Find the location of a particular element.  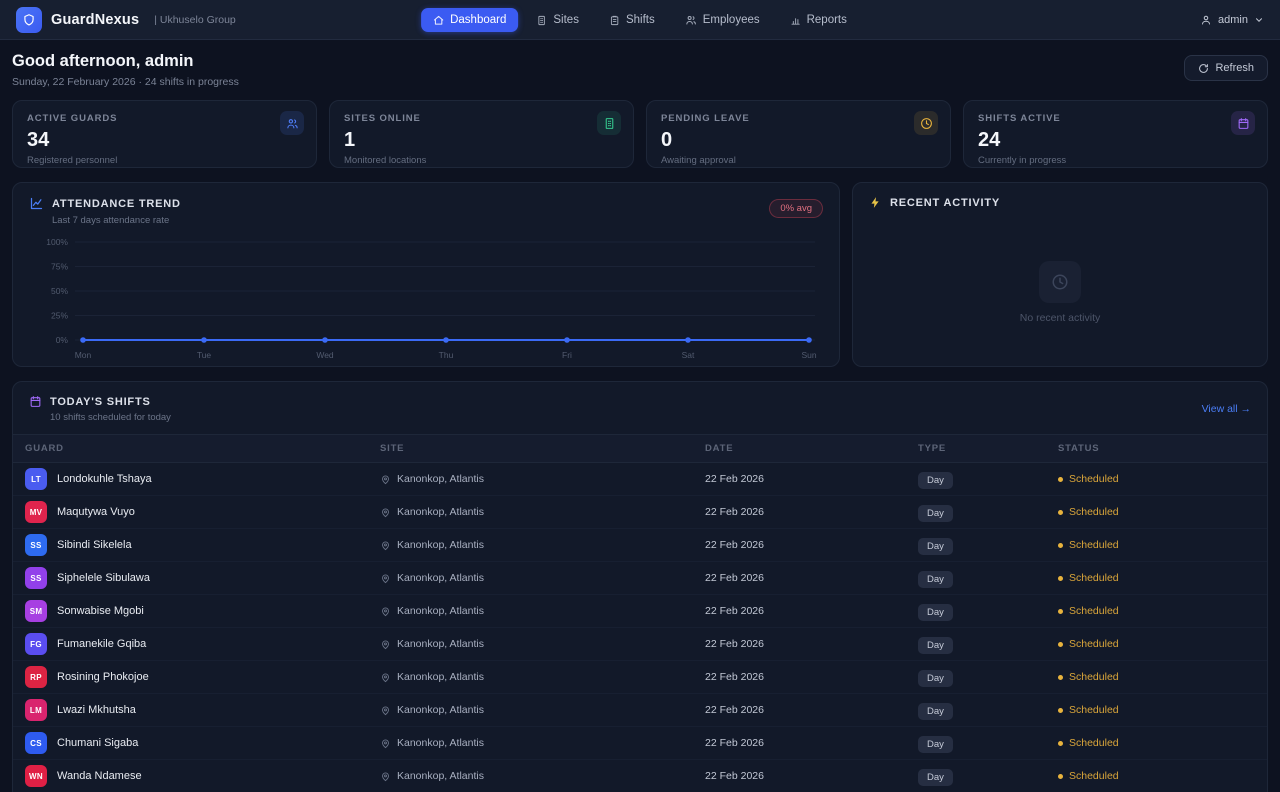

stat-sub: Awaiting approval is located at coordinates (698, 160).